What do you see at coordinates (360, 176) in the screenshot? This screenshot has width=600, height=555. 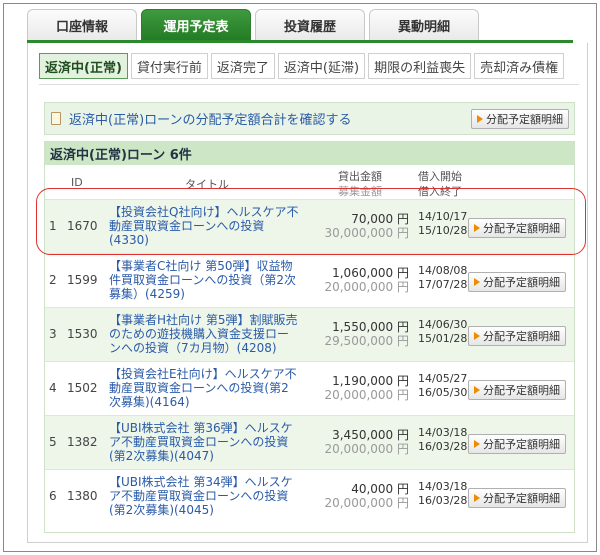 I see `col-amount1: 貸出金額` at bounding box center [360, 176].